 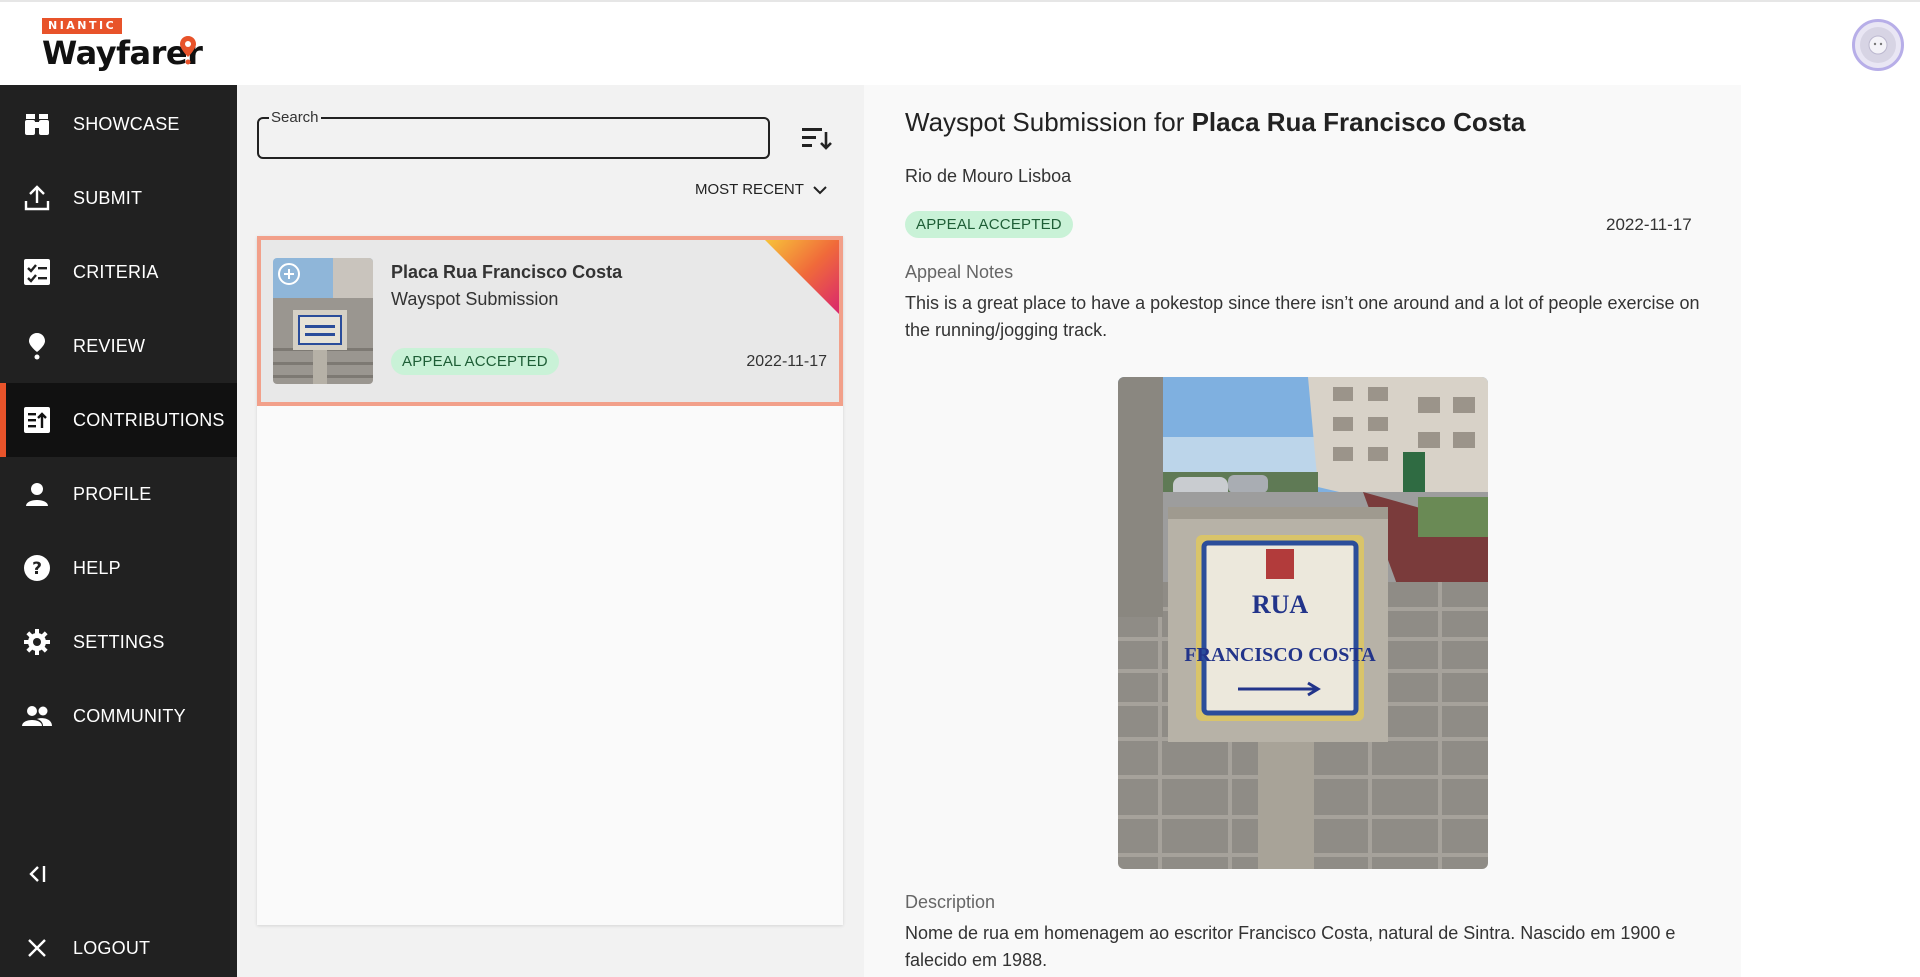 What do you see at coordinates (126, 123) in the screenshot?
I see `sidebar-item-label: SHOWCASE` at bounding box center [126, 123].